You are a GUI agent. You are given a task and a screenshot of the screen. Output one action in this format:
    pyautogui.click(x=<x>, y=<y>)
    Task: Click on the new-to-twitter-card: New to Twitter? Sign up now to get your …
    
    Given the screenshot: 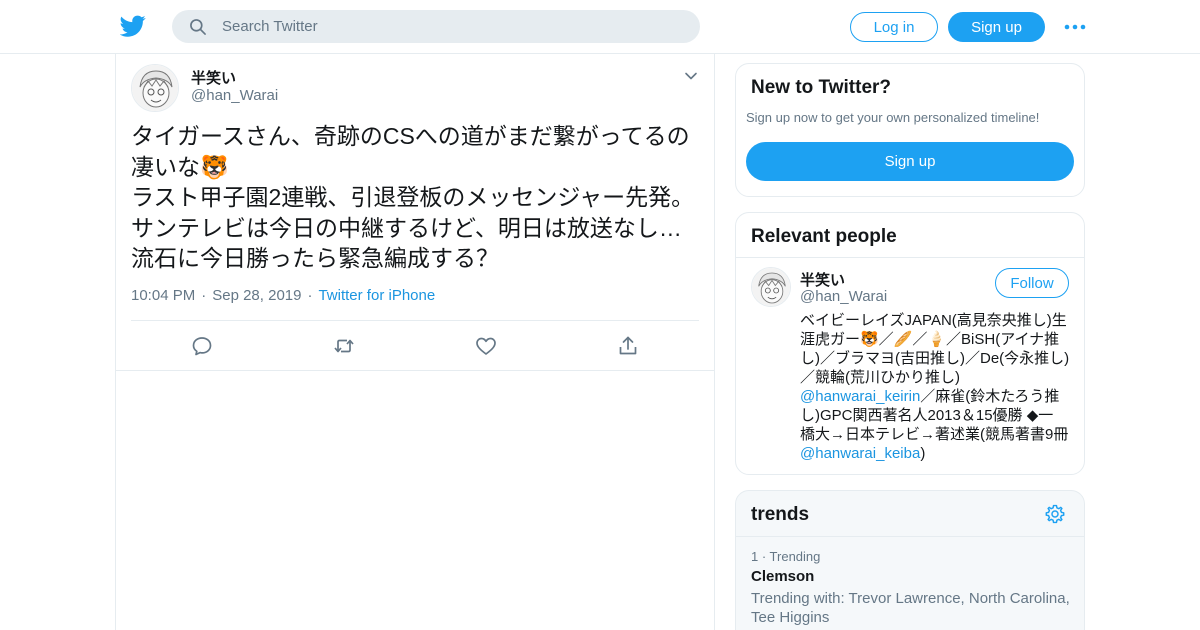 What is the action you would take?
    pyautogui.click(x=910, y=130)
    